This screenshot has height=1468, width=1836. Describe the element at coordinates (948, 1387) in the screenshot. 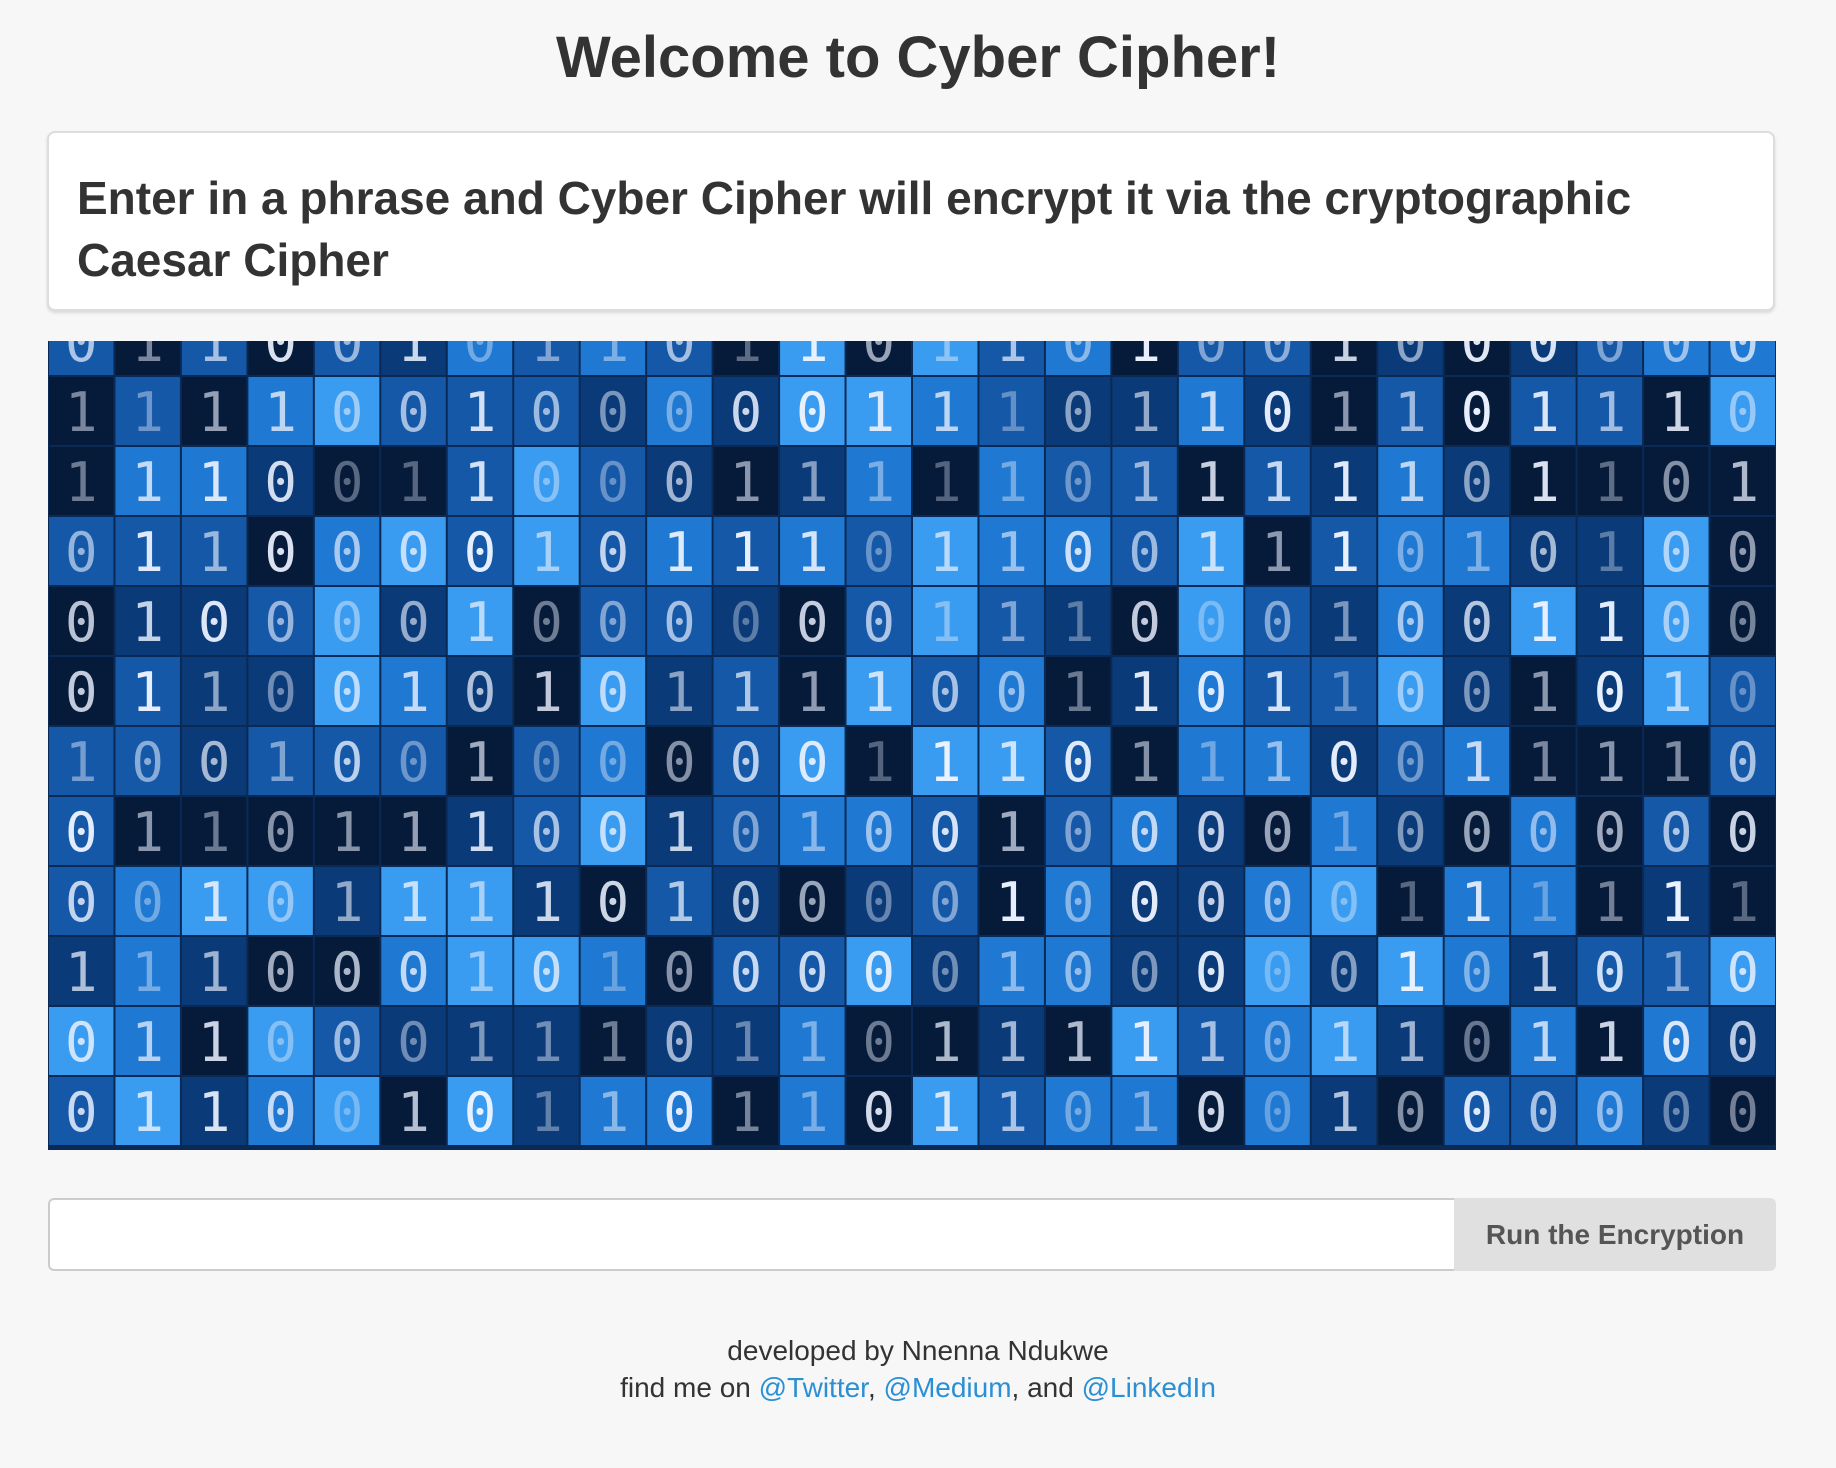

I see `medium-link: @Medium` at that location.